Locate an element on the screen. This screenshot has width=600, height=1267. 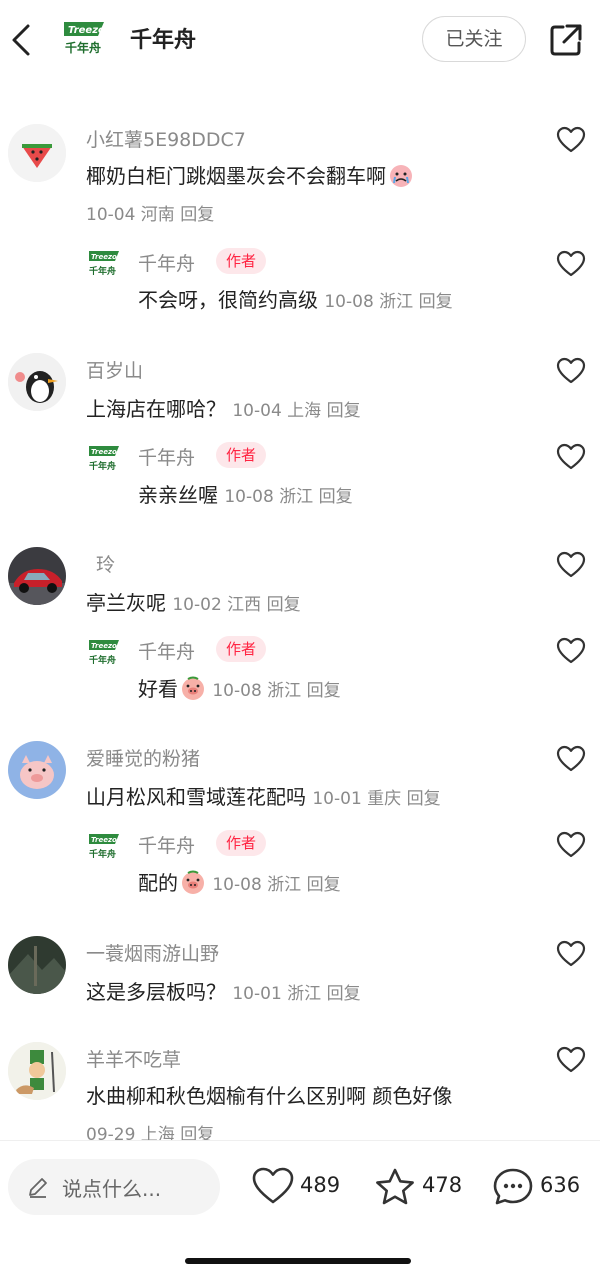
brand-logo: Treezo 千年舟 is located at coordinates (86, 38).